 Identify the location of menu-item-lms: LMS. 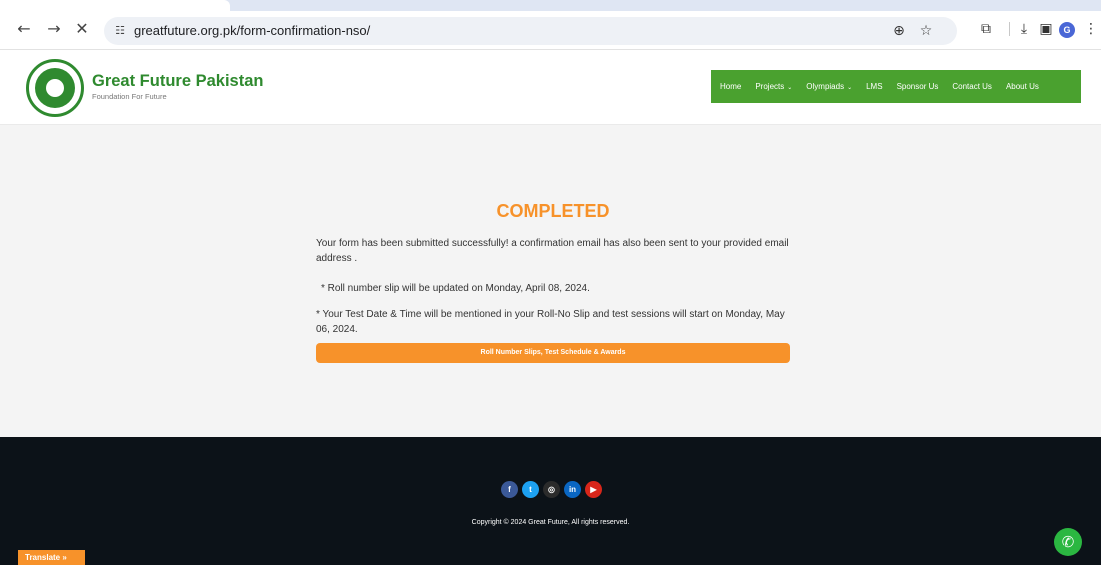
(874, 86).